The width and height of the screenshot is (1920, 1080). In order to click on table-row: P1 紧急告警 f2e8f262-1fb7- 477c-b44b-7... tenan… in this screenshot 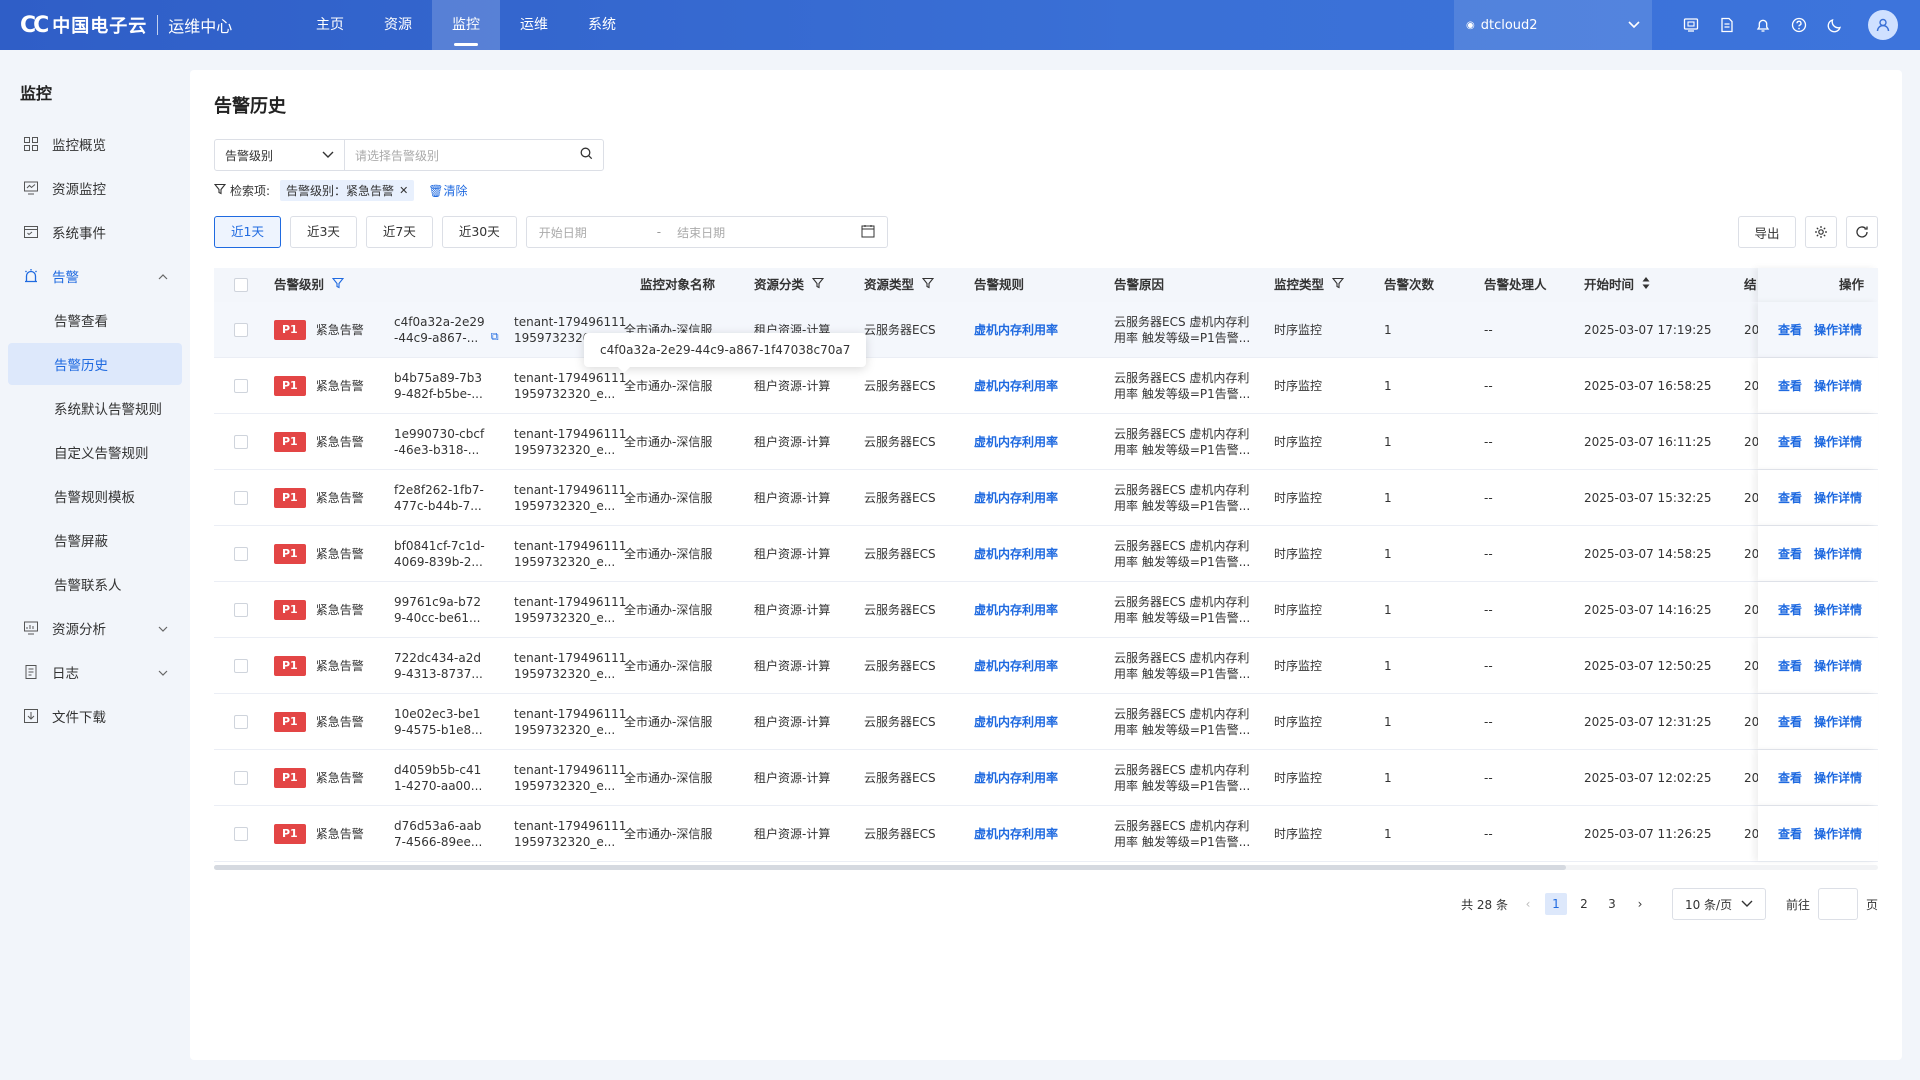, I will do `click(1046, 498)`.